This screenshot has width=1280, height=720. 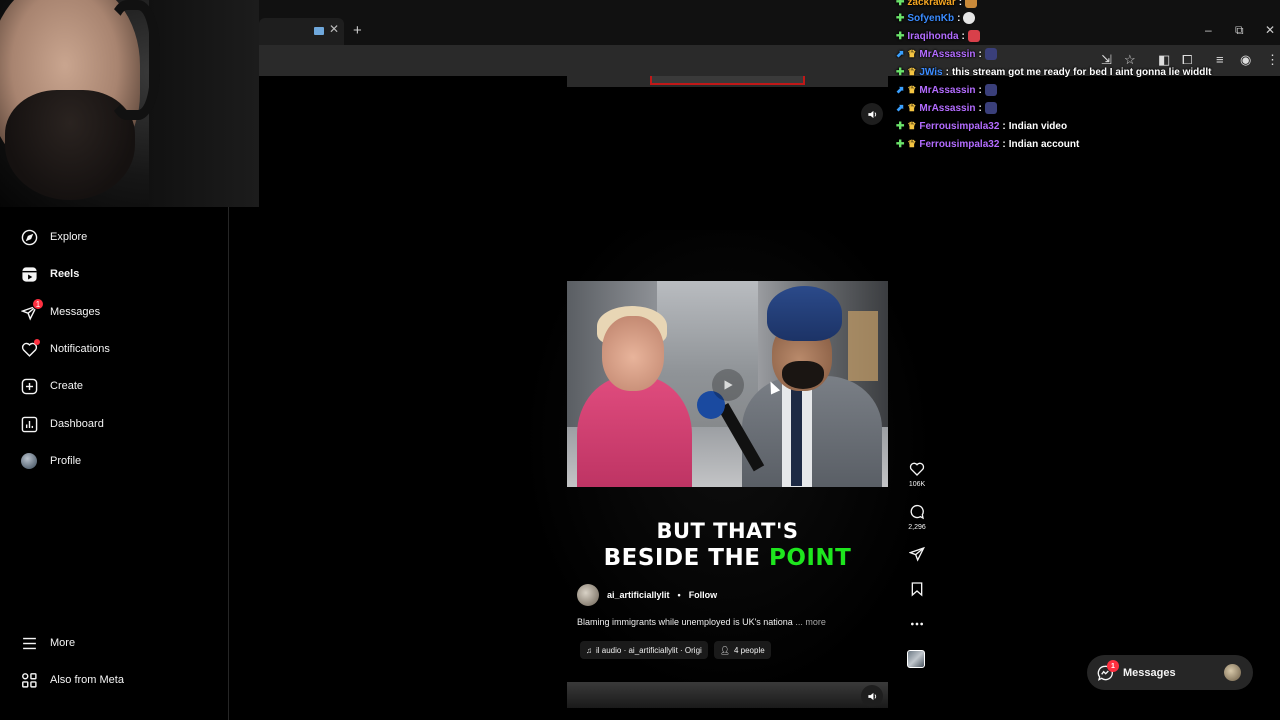 I want to click on like-button: 106K, so click(x=917, y=474).